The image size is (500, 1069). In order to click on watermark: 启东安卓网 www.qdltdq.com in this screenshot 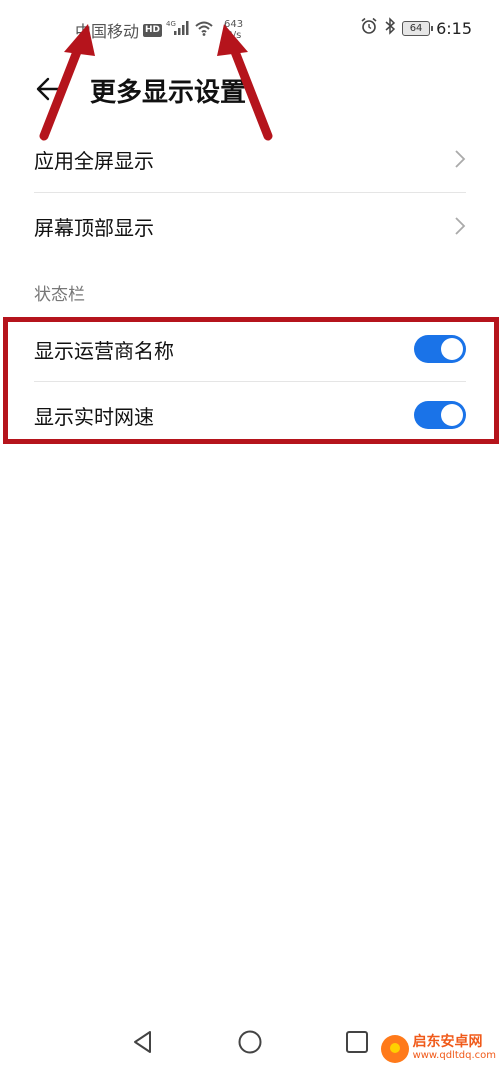, I will do `click(438, 1049)`.